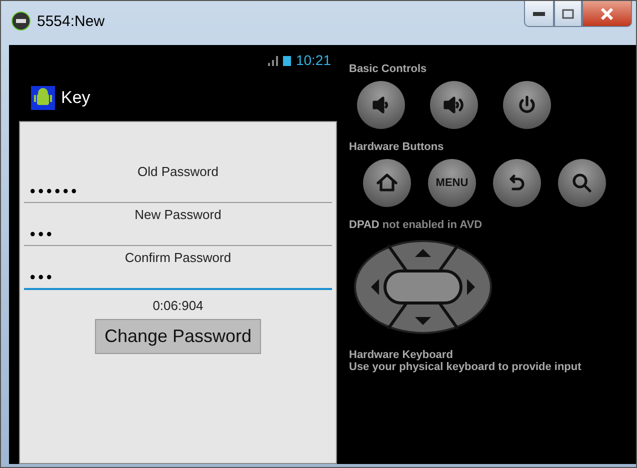  I want to click on volume-up-button, so click(454, 105).